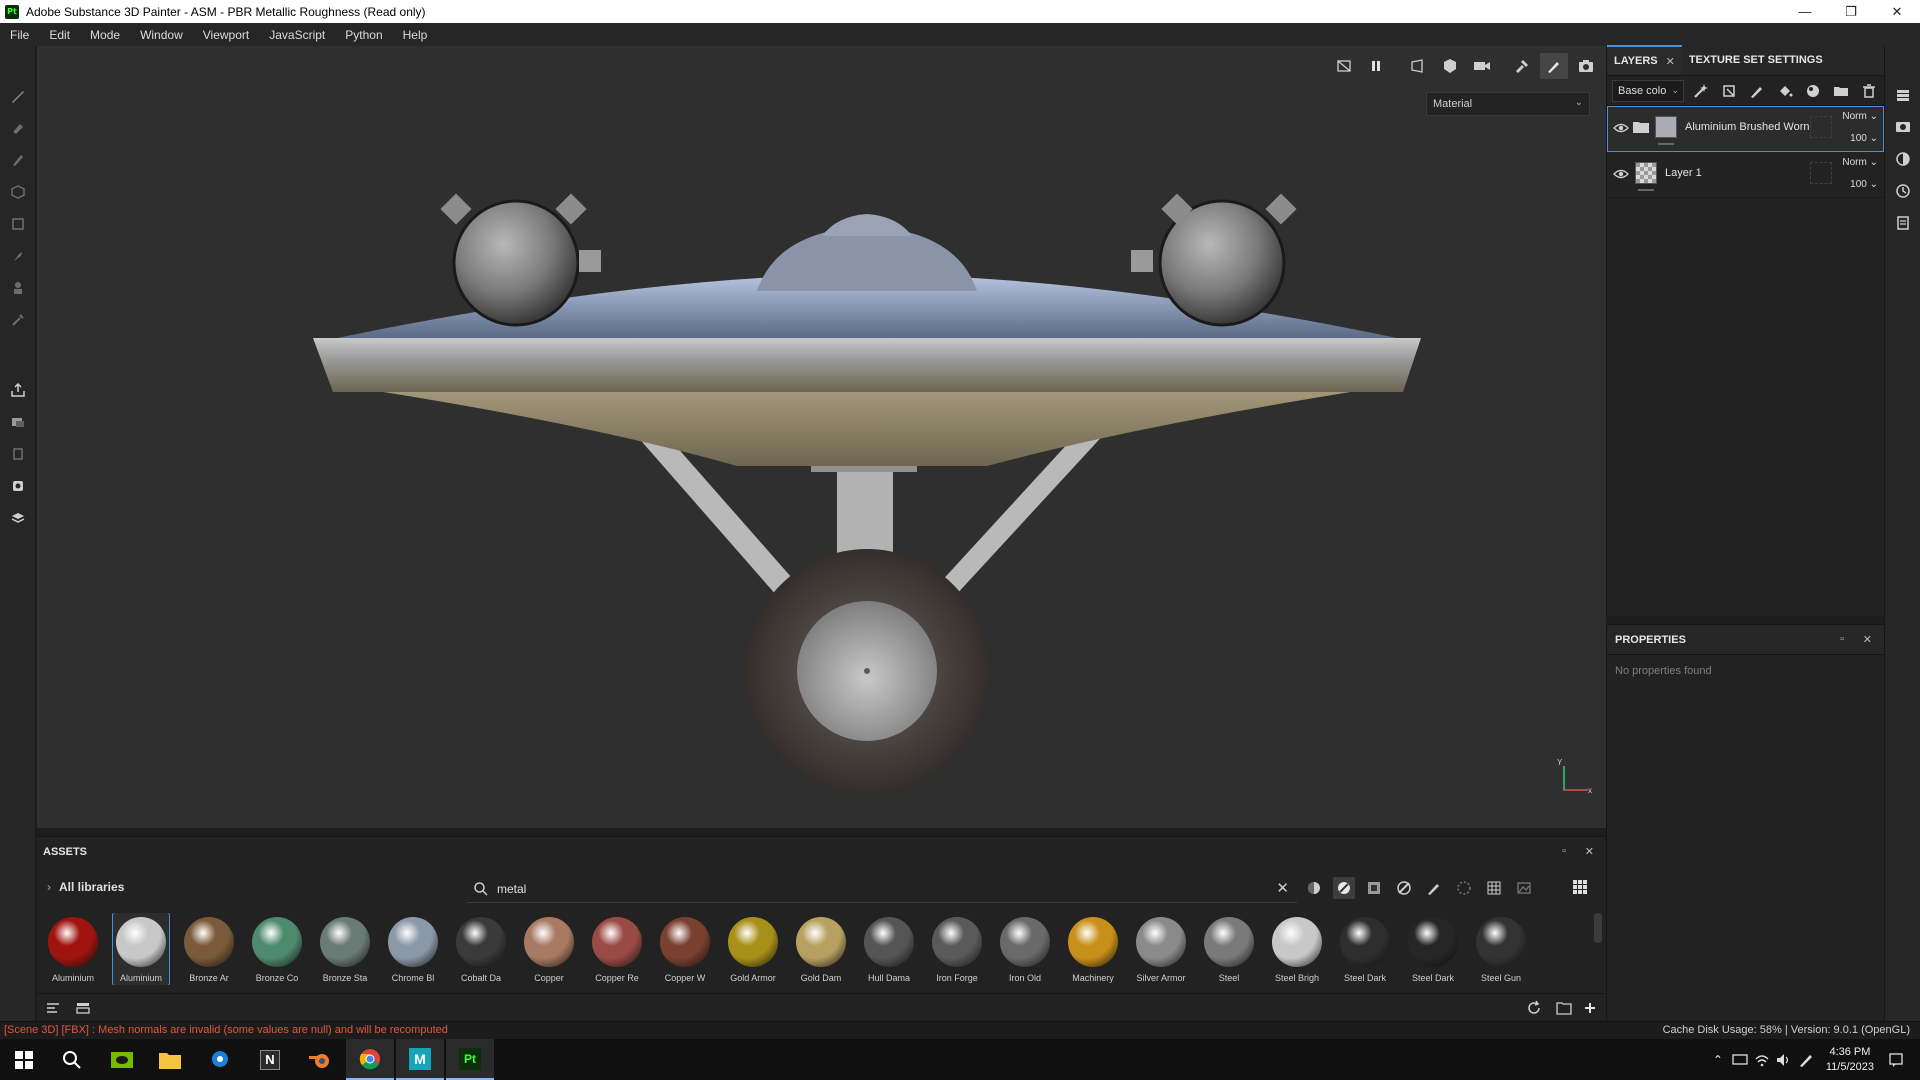 Image resolution: width=1920 pixels, height=1080 pixels. I want to click on menu-mode: Mode, so click(105, 35).